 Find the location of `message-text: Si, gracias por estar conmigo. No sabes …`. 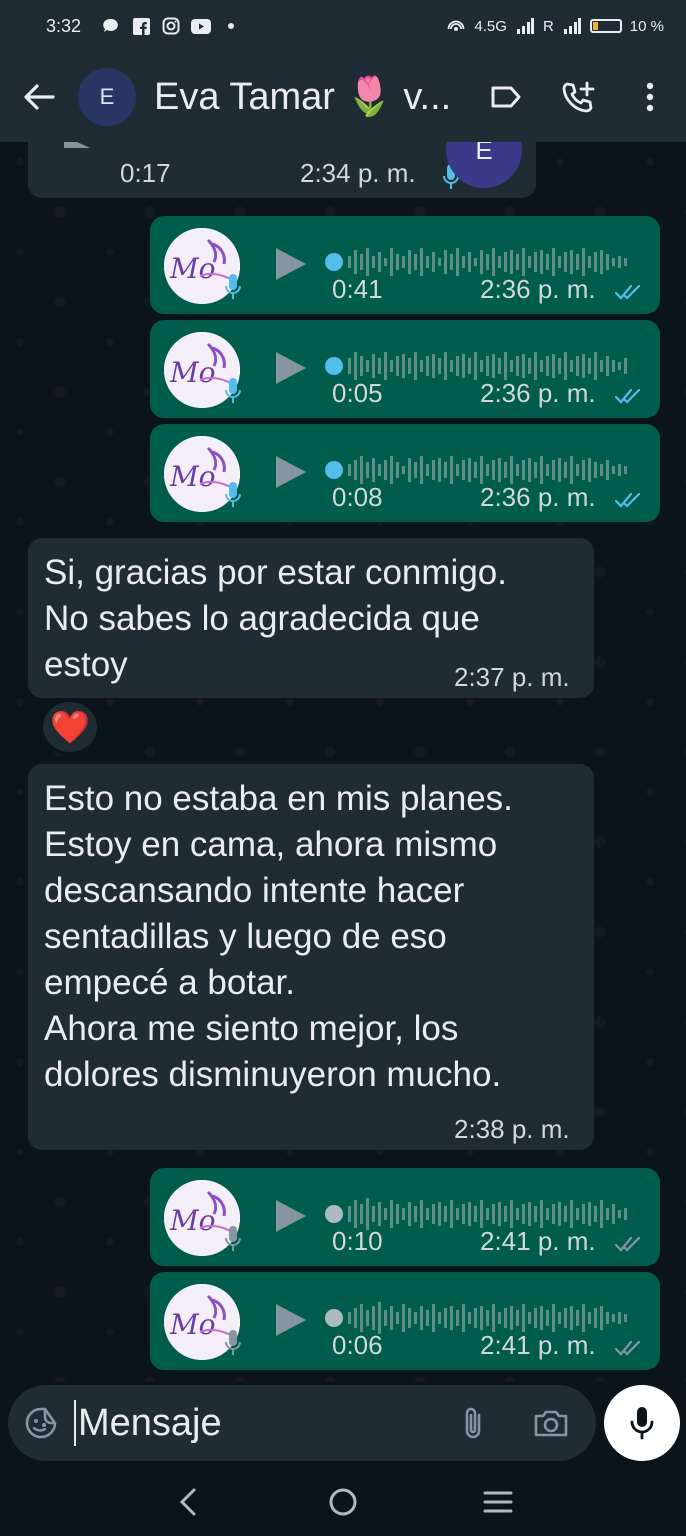

message-text: Si, gracias por estar conmigo. No sabes … is located at coordinates (275, 619).